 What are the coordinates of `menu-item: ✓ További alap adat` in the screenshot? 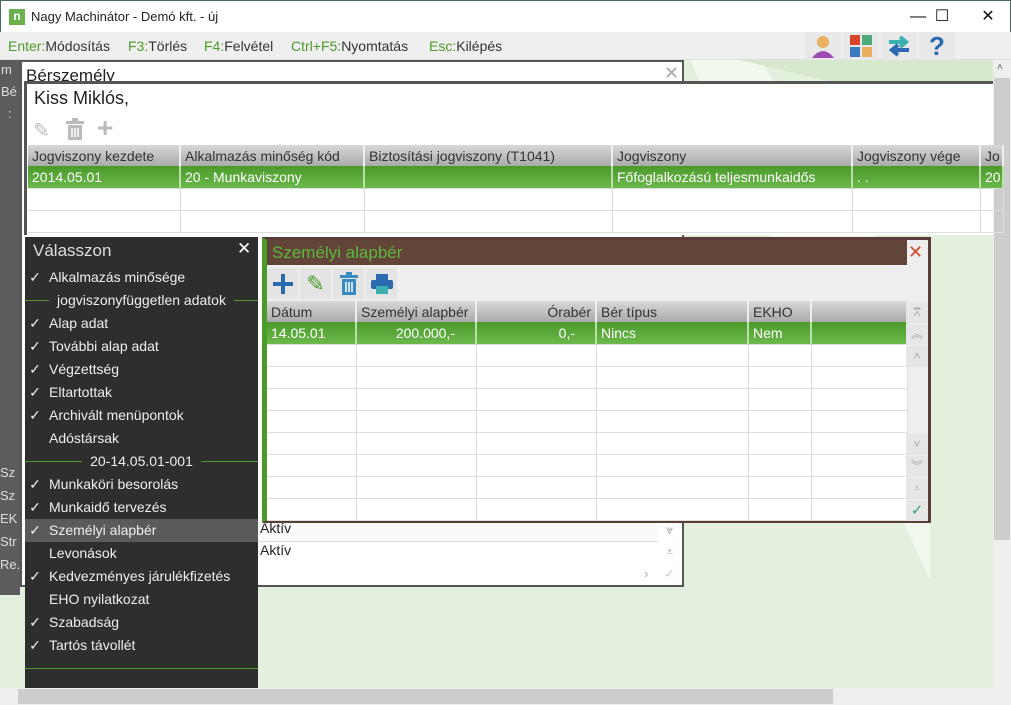 It's located at (141, 346).